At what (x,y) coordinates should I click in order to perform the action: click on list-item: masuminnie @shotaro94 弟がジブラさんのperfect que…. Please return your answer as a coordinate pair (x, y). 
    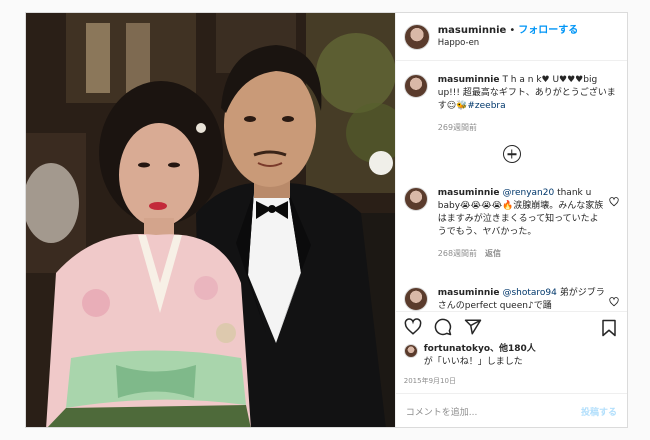
    Looking at the image, I should click on (511, 299).